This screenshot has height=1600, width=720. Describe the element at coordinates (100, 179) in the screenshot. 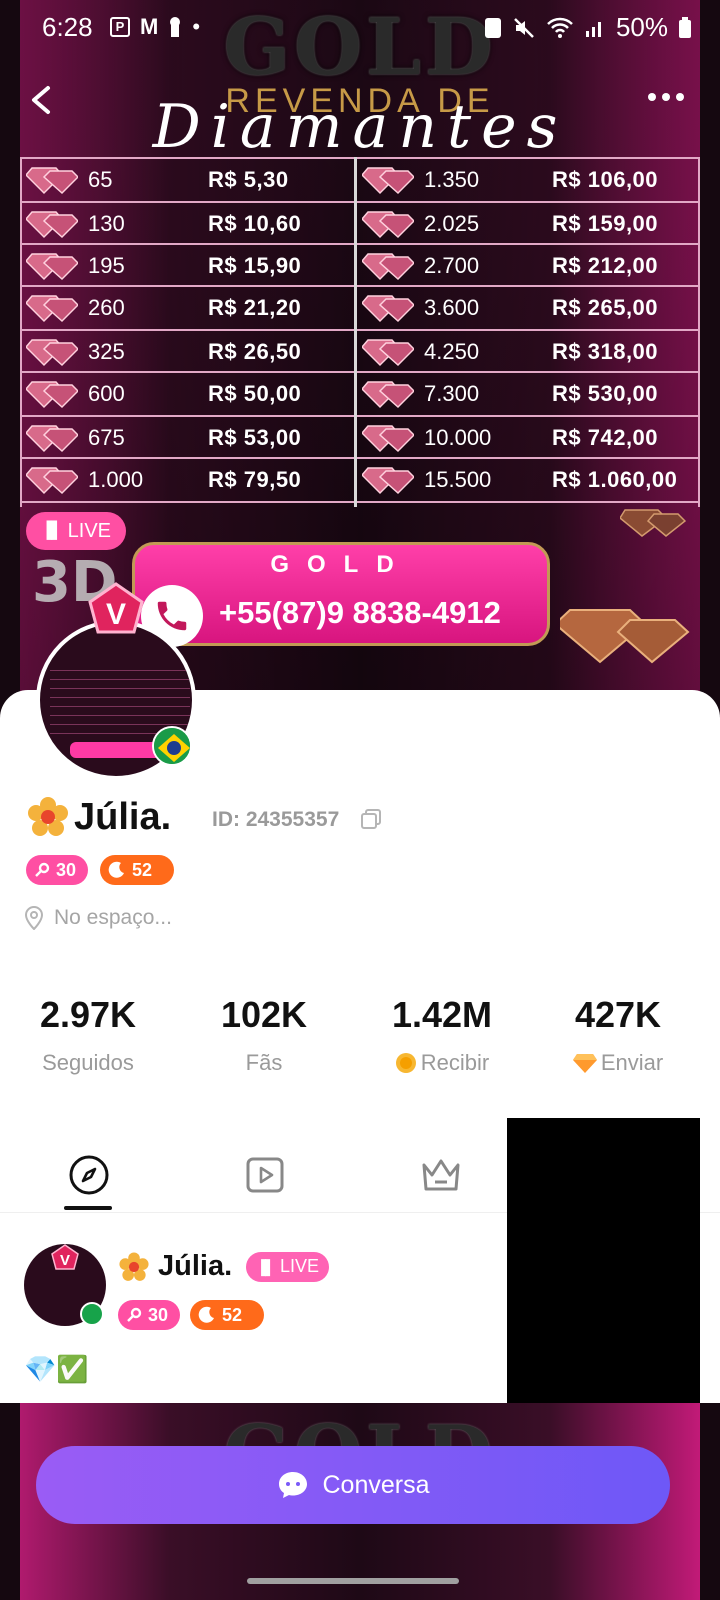

I see `diamond-quantity: 65` at that location.